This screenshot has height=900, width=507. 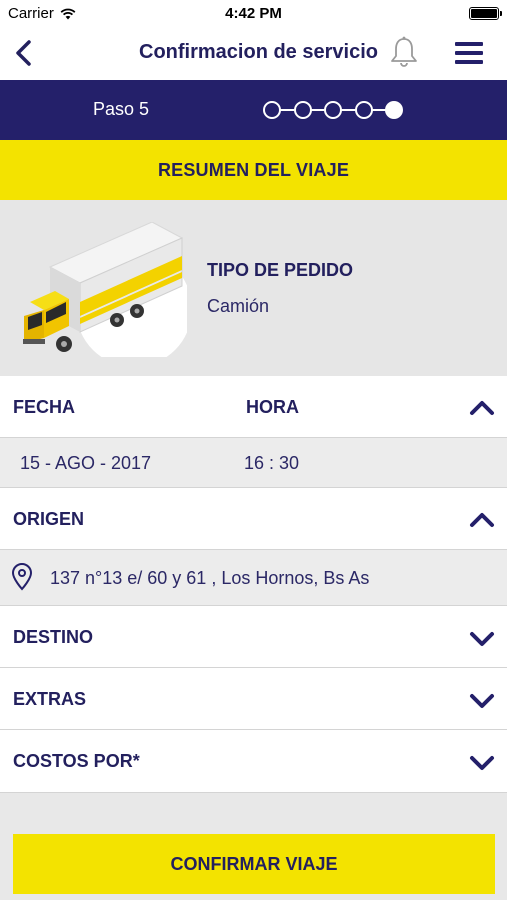 What do you see at coordinates (404, 52) in the screenshot?
I see `bell-icon` at bounding box center [404, 52].